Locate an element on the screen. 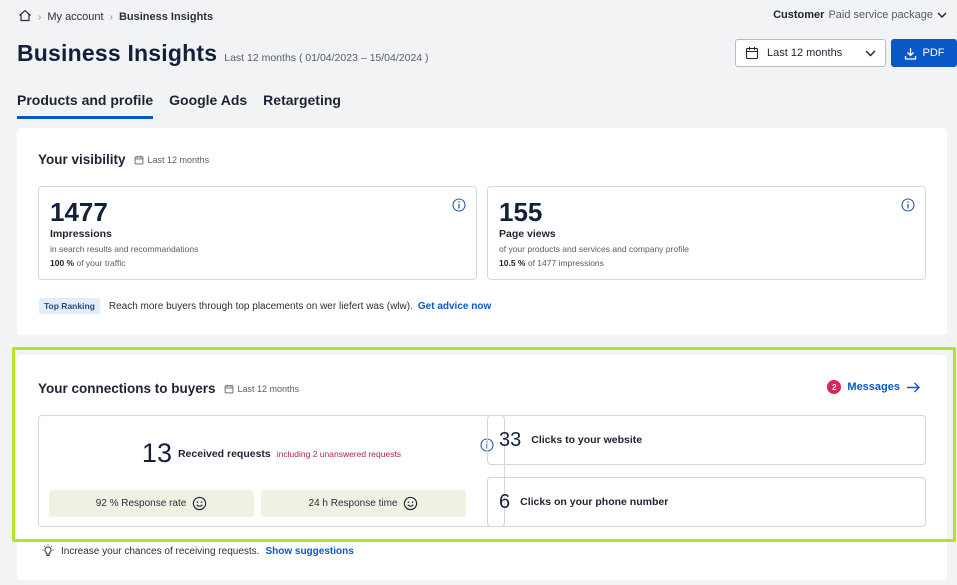 This screenshot has width=957, height=585. pdf-label: PDF is located at coordinates (933, 53).